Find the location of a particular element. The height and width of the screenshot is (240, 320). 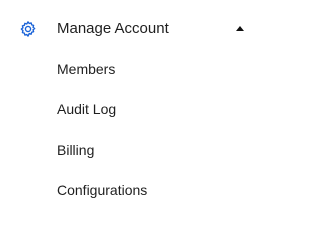

menu-item-configurations: Configurations is located at coordinates (129, 190).